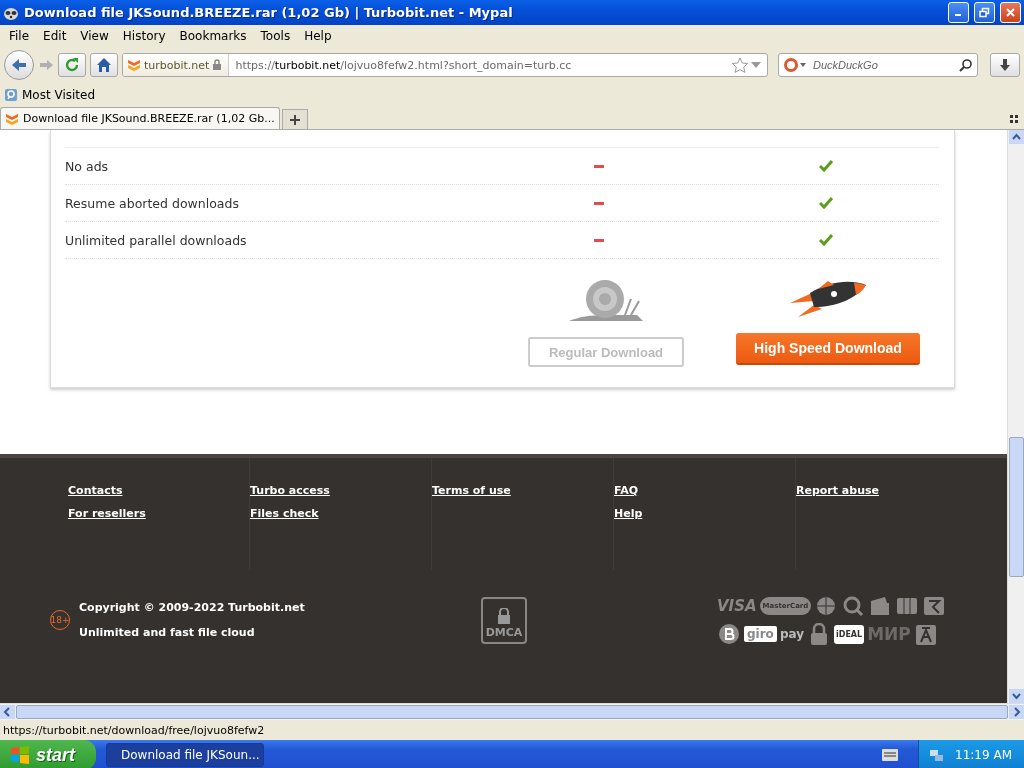 Image resolution: width=1024 pixels, height=768 pixels. What do you see at coordinates (87, 166) in the screenshot?
I see `feature-name: No ads` at bounding box center [87, 166].